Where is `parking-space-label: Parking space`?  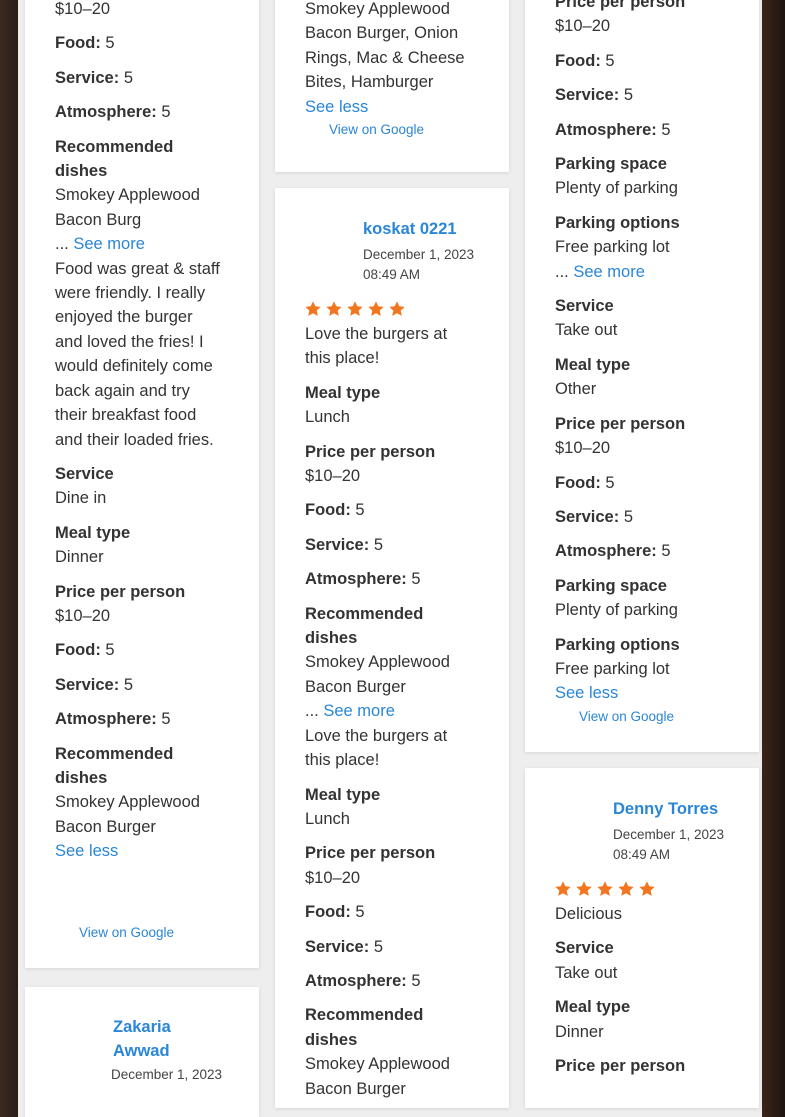
parking-space-label: Parking space is located at coordinates (611, 164).